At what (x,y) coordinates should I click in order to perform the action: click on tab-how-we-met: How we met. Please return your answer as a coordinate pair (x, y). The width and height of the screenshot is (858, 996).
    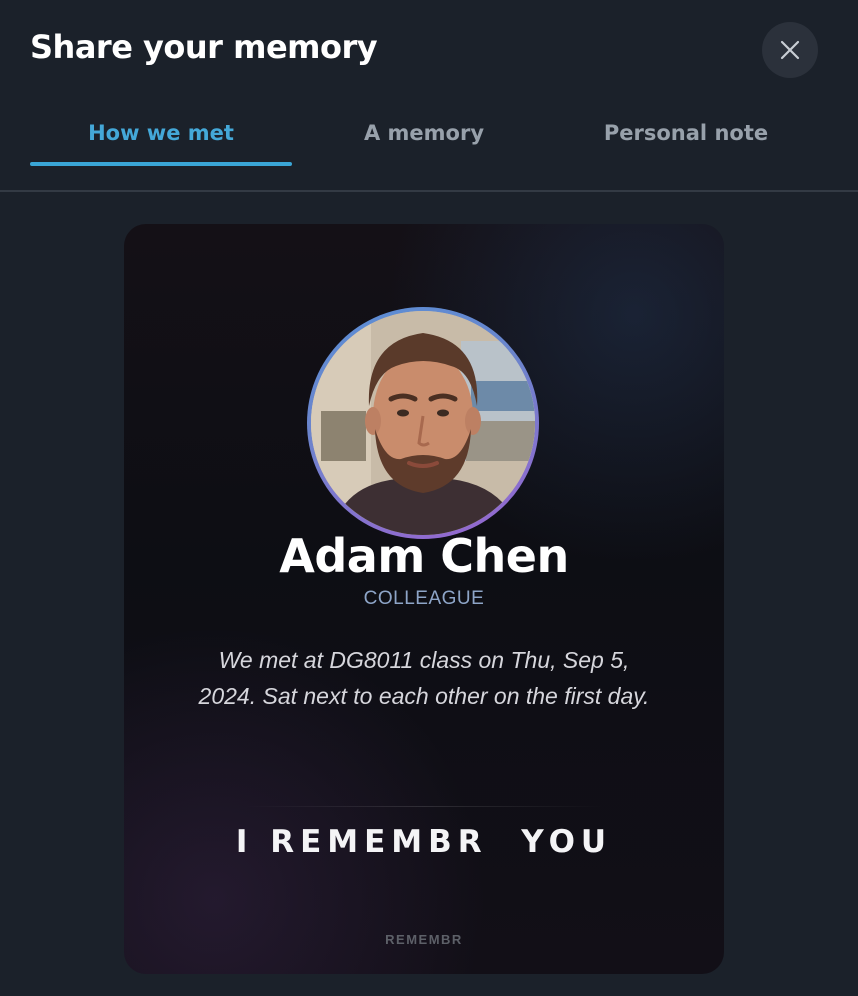
    Looking at the image, I should click on (161, 133).